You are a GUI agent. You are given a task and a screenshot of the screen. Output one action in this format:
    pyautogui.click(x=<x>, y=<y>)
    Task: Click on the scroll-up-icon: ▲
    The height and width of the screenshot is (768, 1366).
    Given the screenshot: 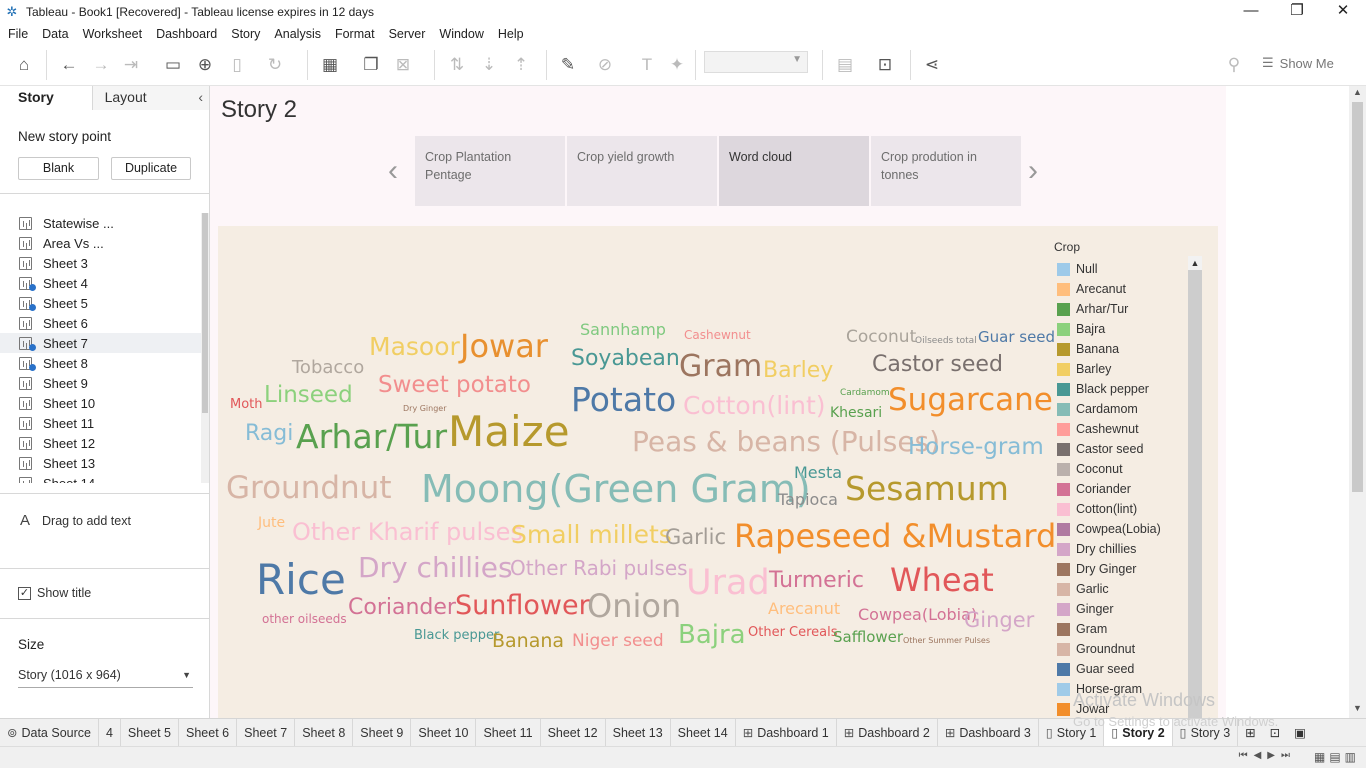 What is the action you would take?
    pyautogui.click(x=1357, y=94)
    